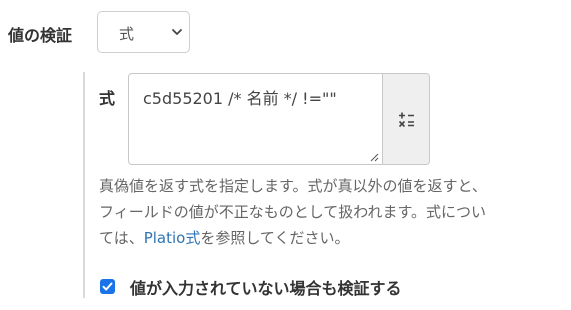  What do you see at coordinates (293, 186) in the screenshot?
I see `help-line: 真偽値を返す式を指定します。式が真以外の値を返すと、` at bounding box center [293, 186].